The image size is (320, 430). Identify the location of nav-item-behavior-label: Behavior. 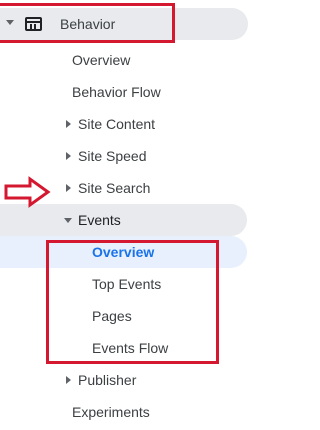
(88, 24).